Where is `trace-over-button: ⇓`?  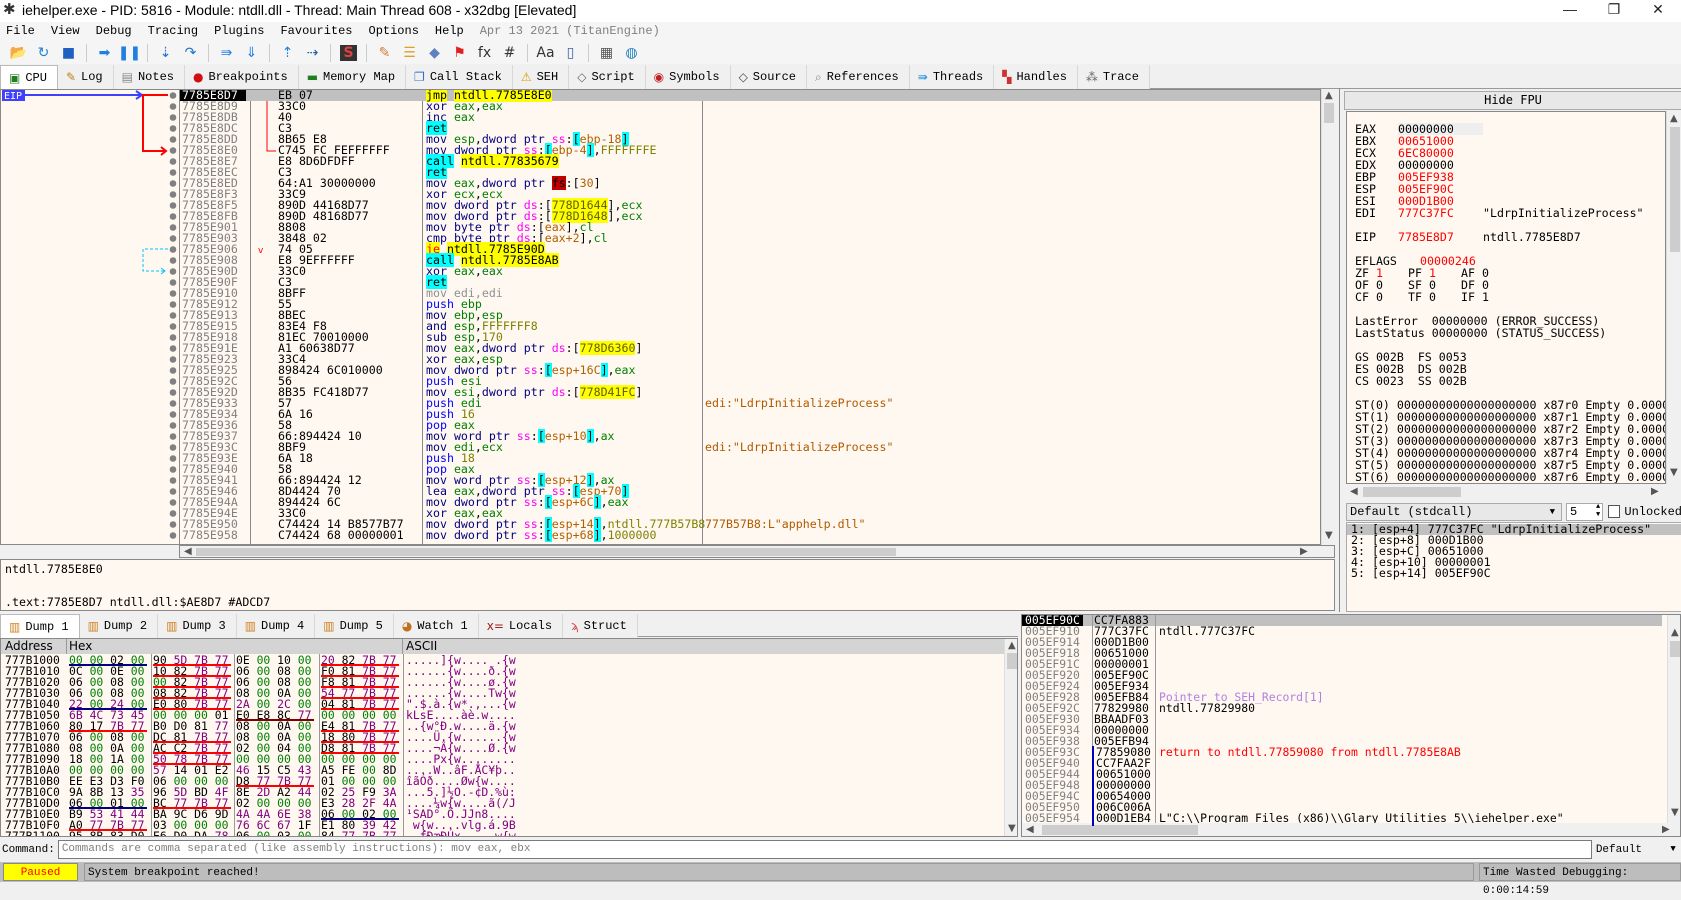 trace-over-button: ⇓ is located at coordinates (251, 53).